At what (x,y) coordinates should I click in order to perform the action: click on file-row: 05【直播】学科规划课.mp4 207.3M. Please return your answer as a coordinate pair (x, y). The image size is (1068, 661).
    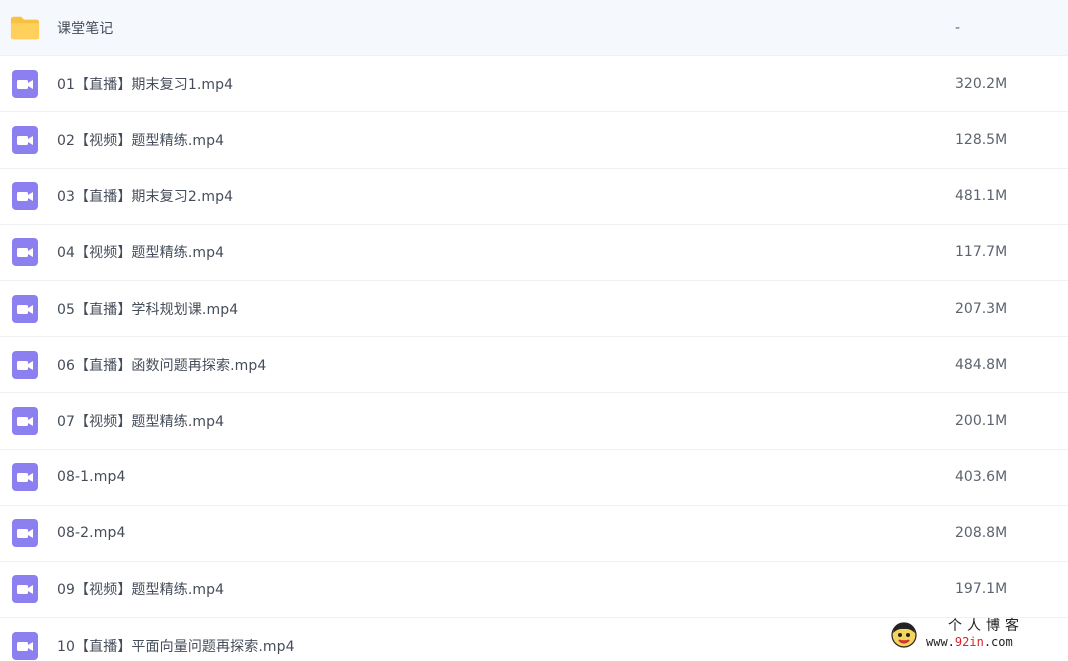
    Looking at the image, I should click on (534, 309).